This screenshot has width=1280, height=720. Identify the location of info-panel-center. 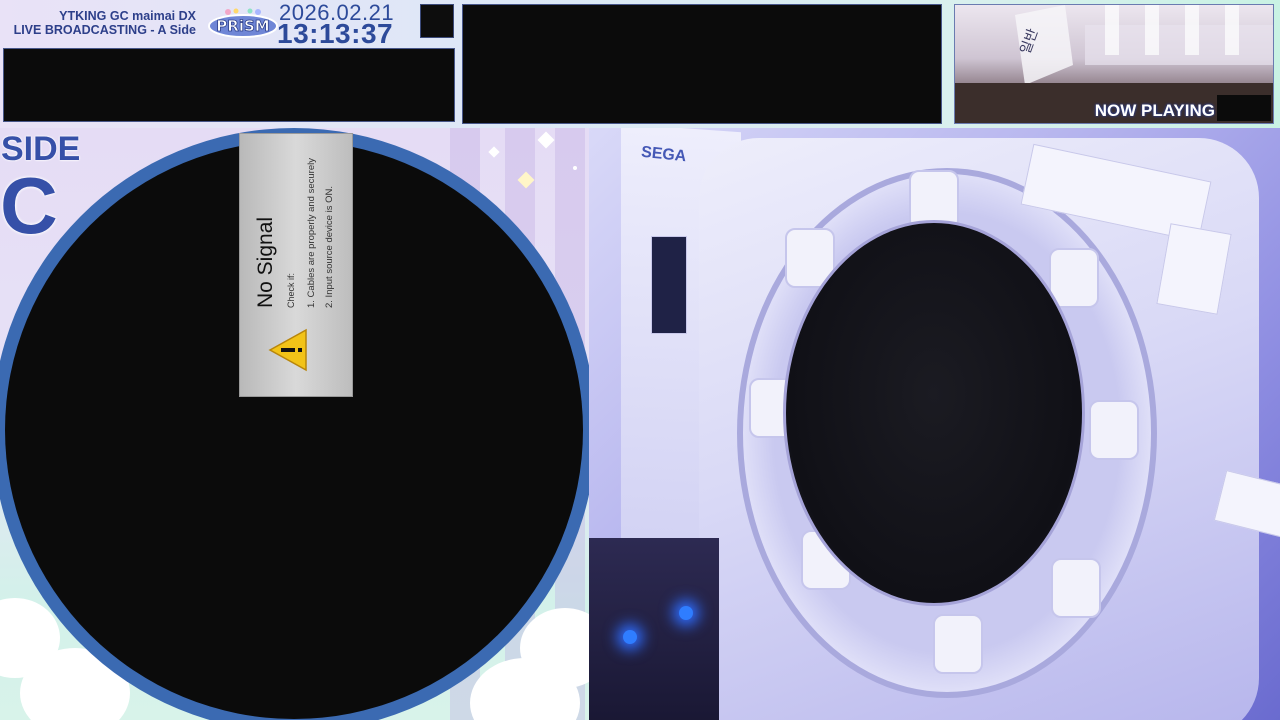
(702, 64).